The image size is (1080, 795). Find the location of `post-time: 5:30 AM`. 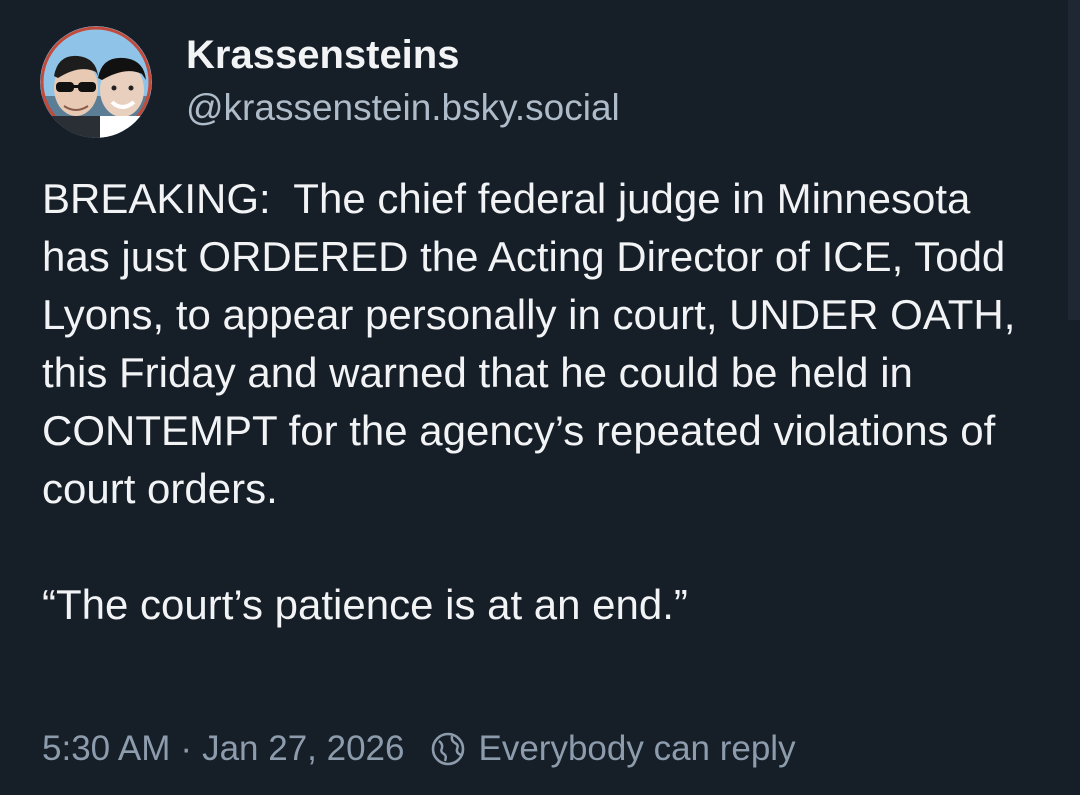

post-time: 5:30 AM is located at coordinates (106, 749).